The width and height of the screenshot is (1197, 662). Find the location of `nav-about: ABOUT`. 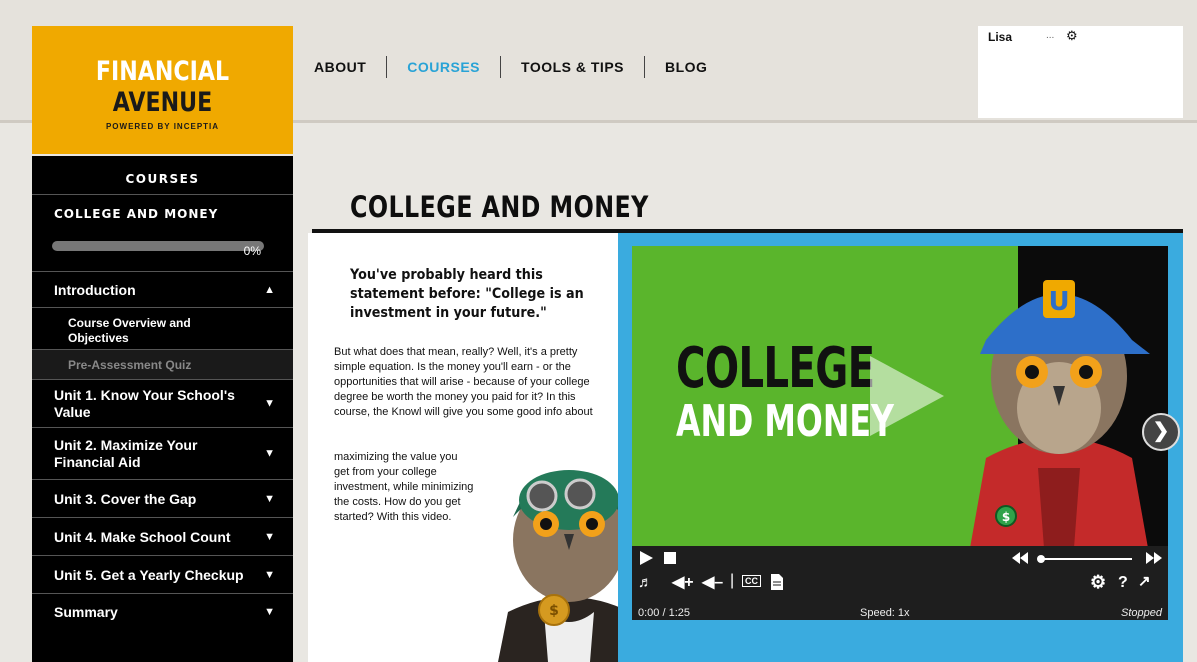

nav-about: ABOUT is located at coordinates (349, 67).